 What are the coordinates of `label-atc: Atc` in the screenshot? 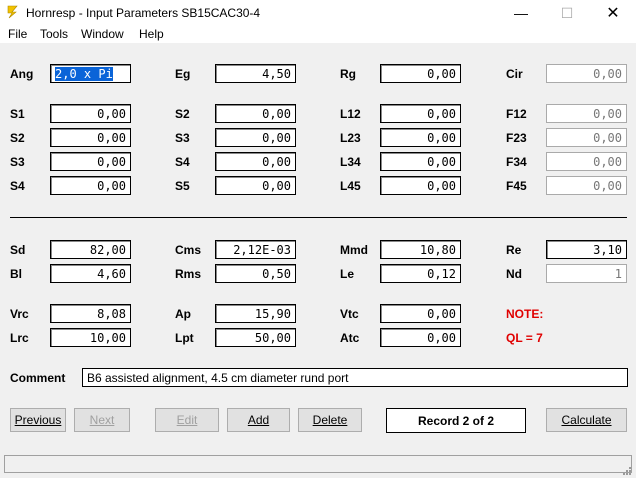 It's located at (350, 338).